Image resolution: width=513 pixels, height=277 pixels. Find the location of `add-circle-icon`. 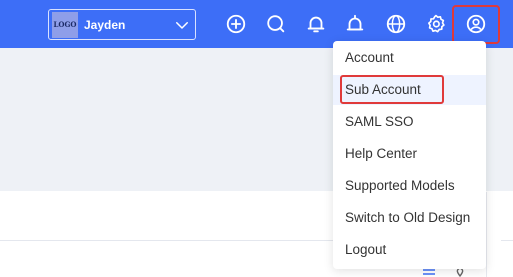

add-circle-icon is located at coordinates (236, 24).